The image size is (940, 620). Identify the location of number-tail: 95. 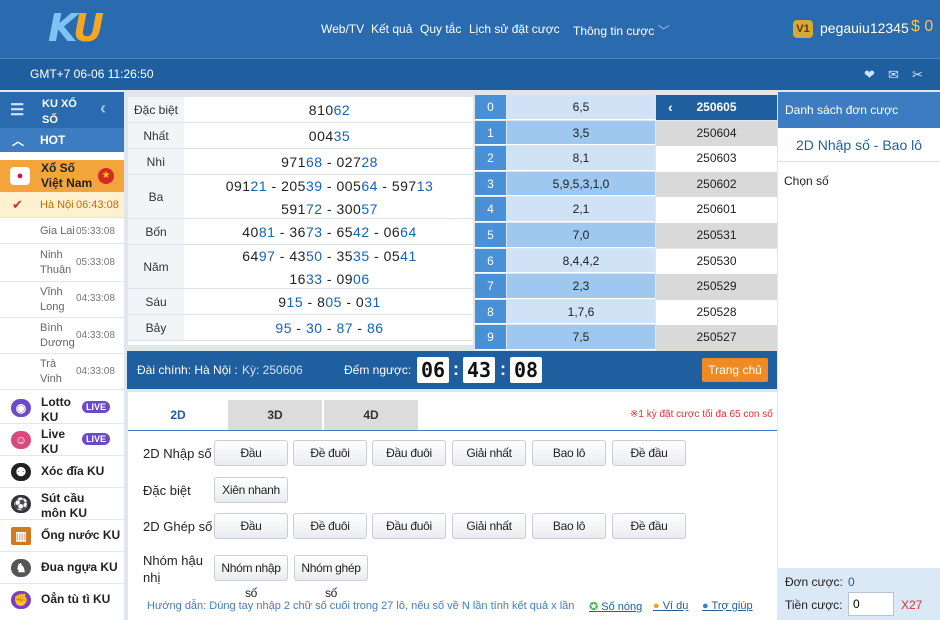
(283, 328).